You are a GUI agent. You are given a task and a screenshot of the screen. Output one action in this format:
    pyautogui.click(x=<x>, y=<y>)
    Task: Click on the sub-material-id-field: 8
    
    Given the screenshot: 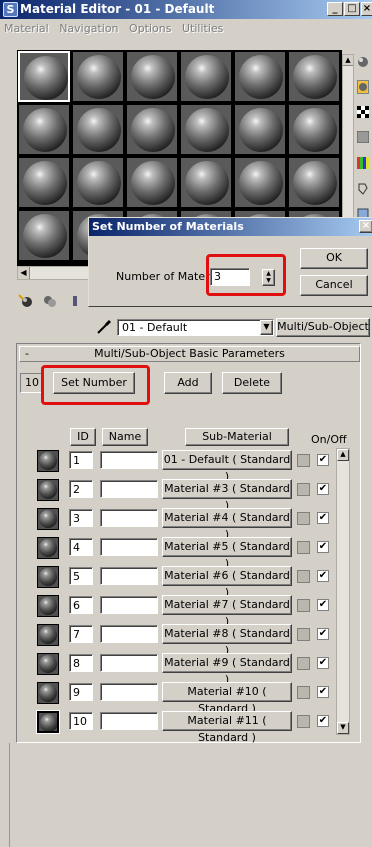 What is the action you would take?
    pyautogui.click(x=81, y=663)
    